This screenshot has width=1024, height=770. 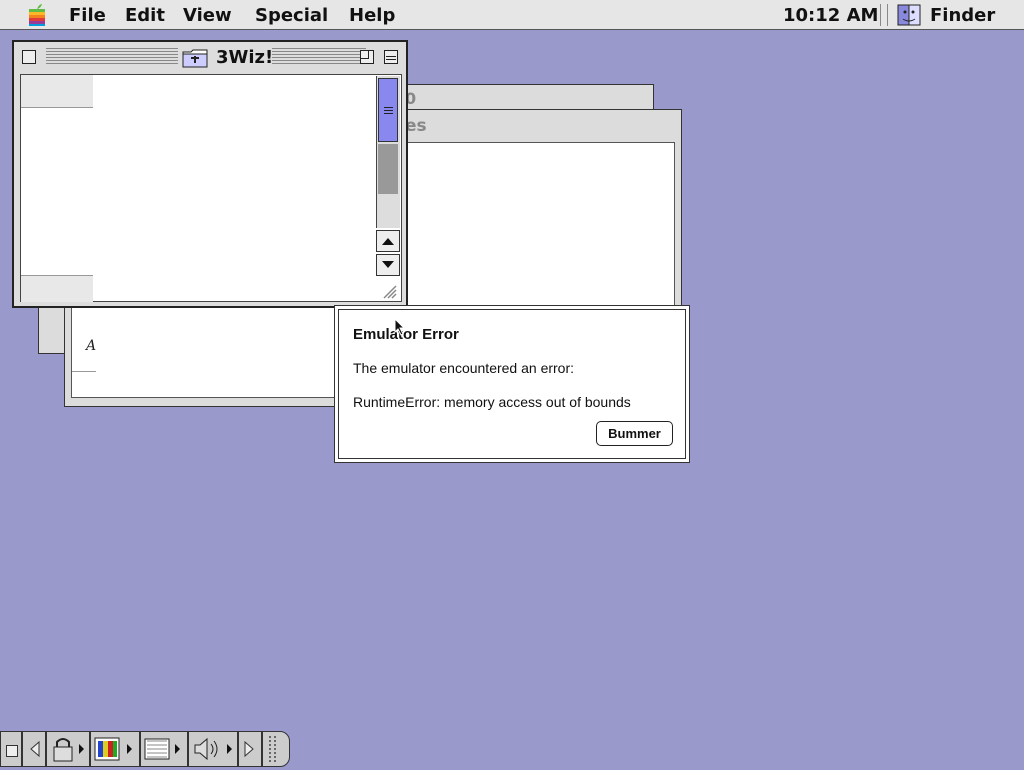 I want to click on control-strip-scroll-right, so click(x=250, y=749).